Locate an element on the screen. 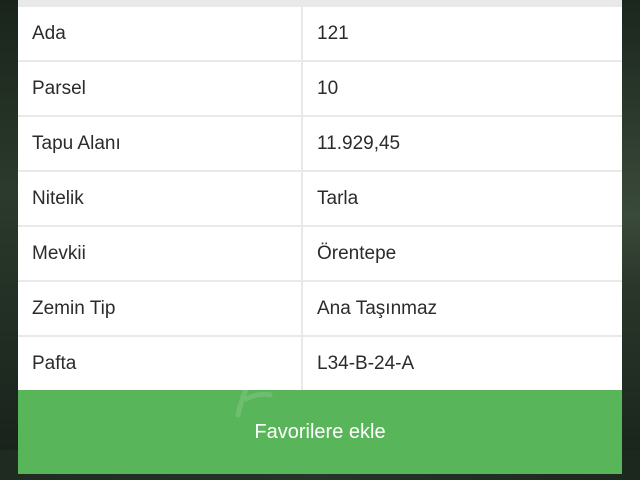 Image resolution: width=640 pixels, height=480 pixels. row-value: L34-B-24-A is located at coordinates (462, 363).